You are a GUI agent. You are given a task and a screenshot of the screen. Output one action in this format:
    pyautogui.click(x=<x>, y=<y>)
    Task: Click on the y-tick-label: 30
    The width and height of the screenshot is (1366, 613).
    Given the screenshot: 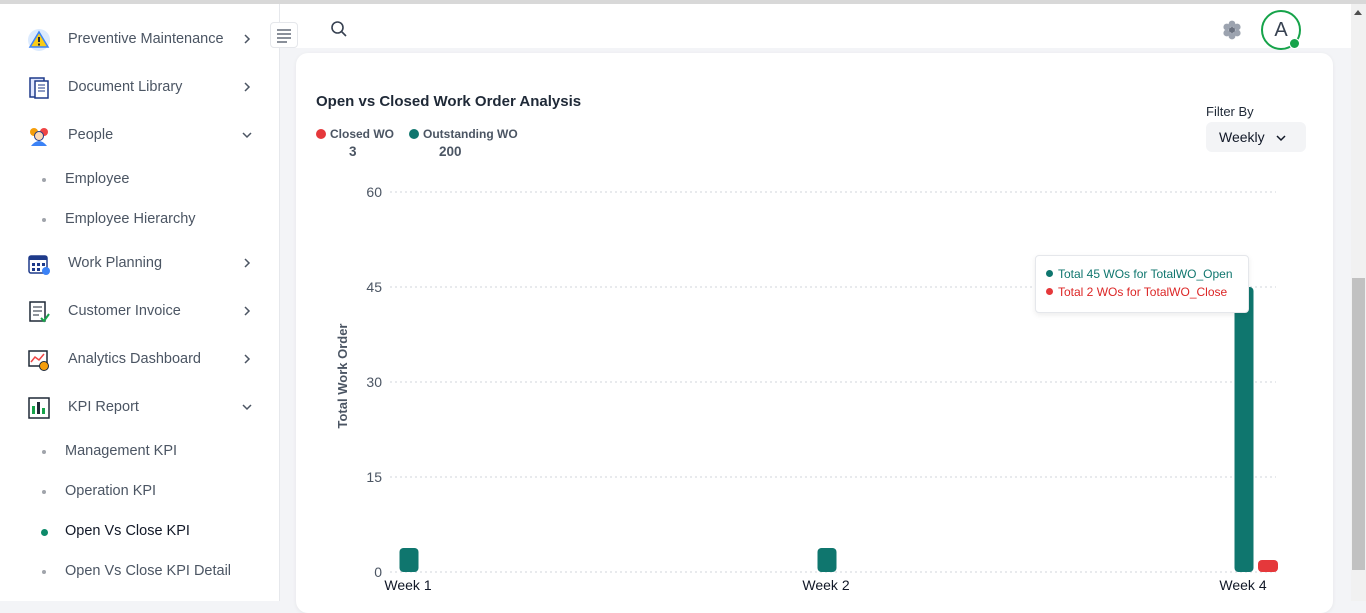 What is the action you would take?
    pyautogui.click(x=374, y=382)
    